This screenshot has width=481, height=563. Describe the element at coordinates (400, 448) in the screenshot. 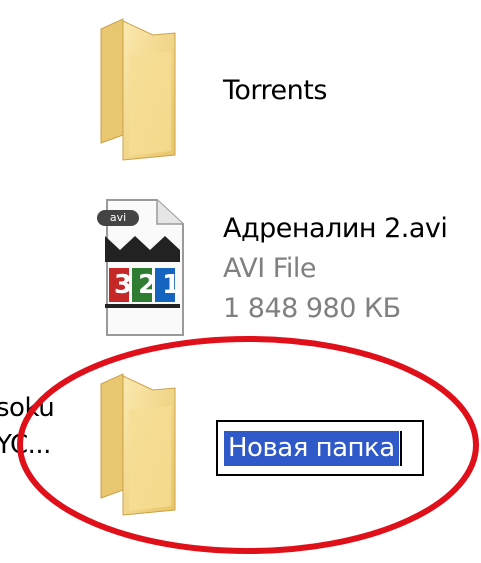

I see `text-caret` at that location.